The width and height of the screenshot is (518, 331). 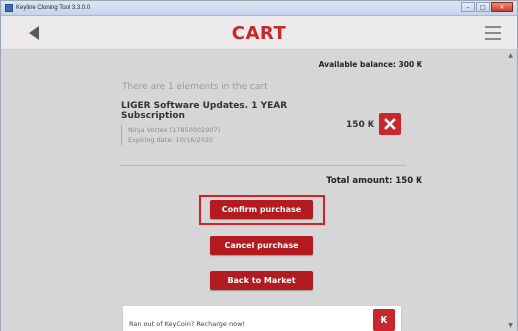 What do you see at coordinates (502, 7) in the screenshot?
I see `close-window-button: ✕` at bounding box center [502, 7].